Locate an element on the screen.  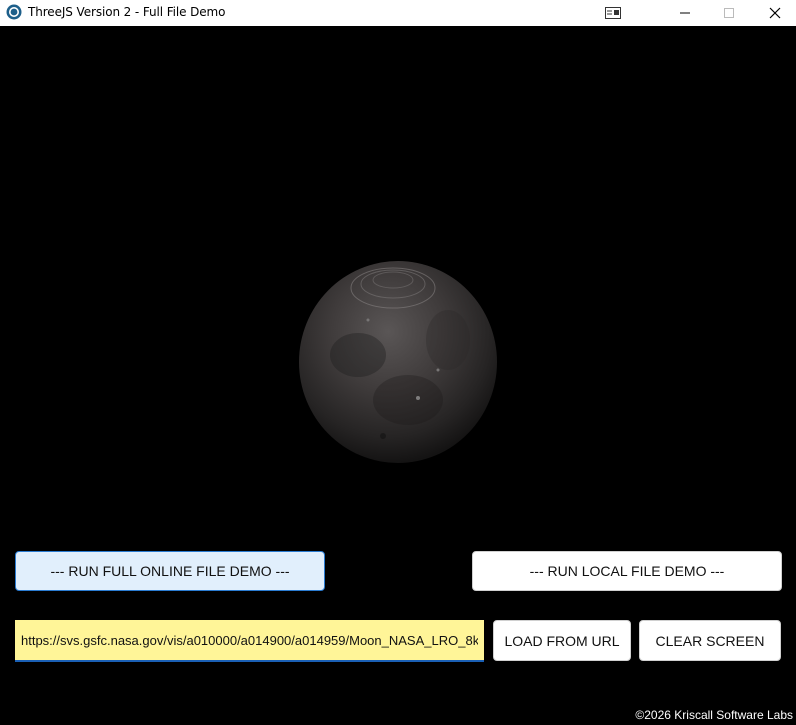
copyright-text: ©2026 Kriscall Software Labs is located at coordinates (714, 715).